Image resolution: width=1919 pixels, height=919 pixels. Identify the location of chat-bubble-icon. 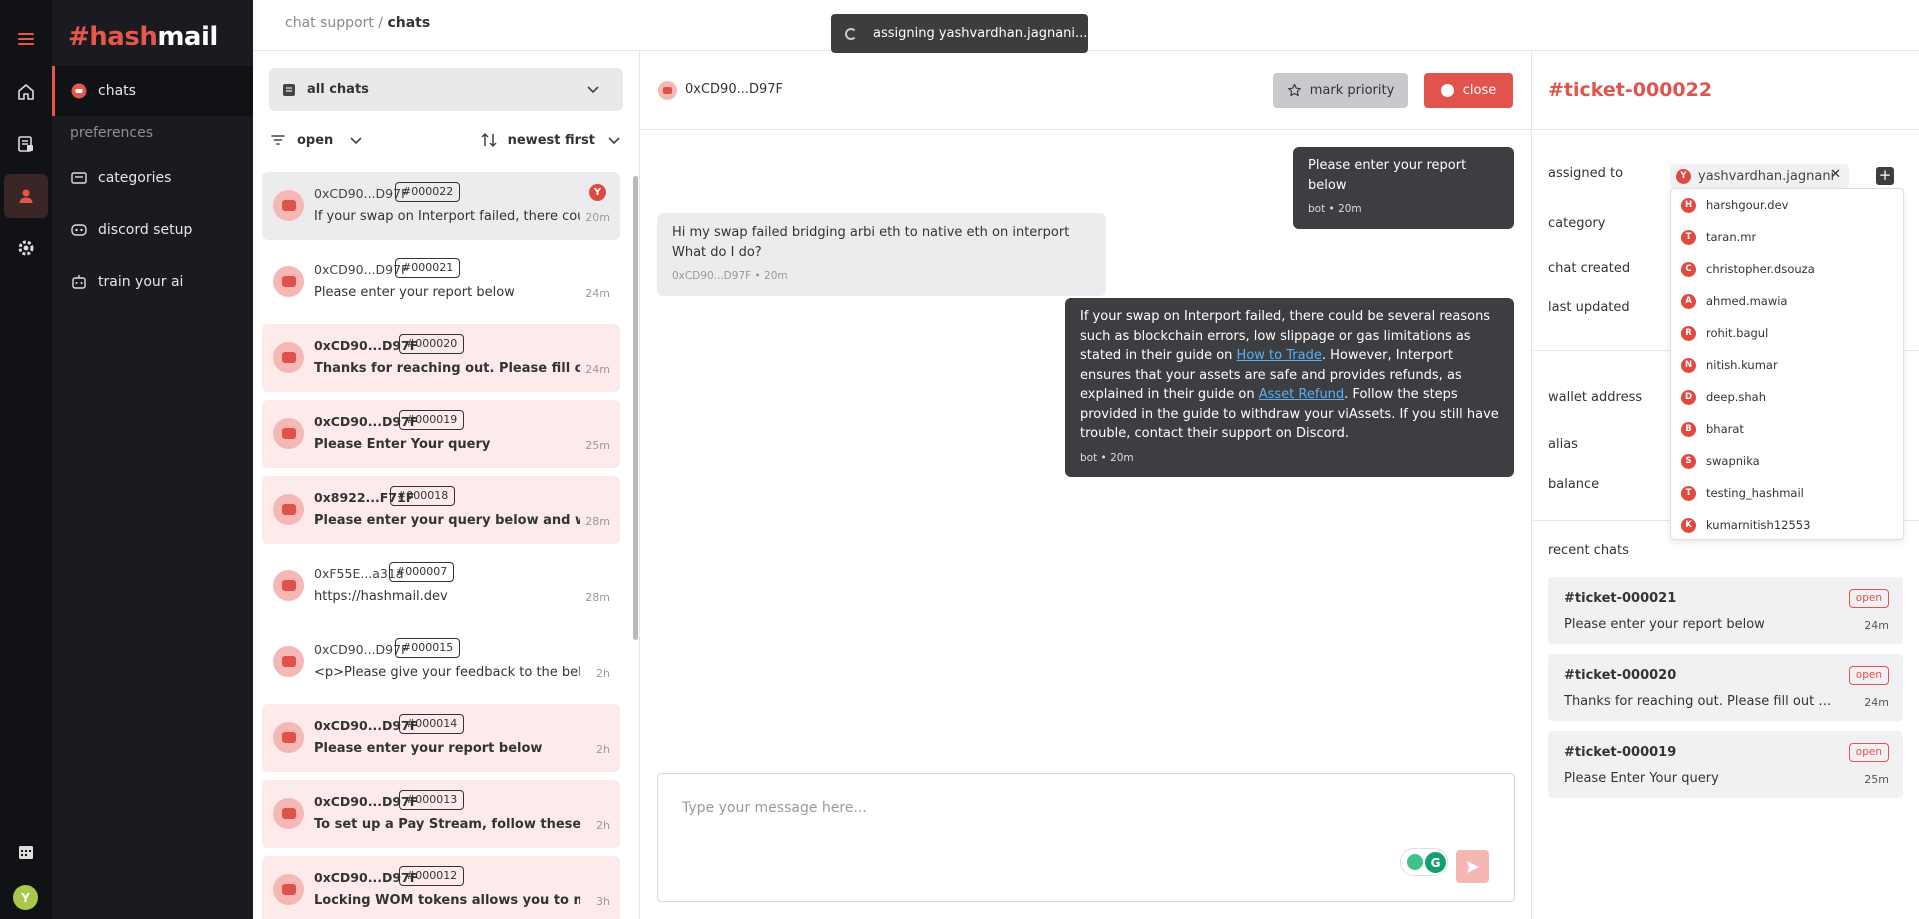
(79, 91).